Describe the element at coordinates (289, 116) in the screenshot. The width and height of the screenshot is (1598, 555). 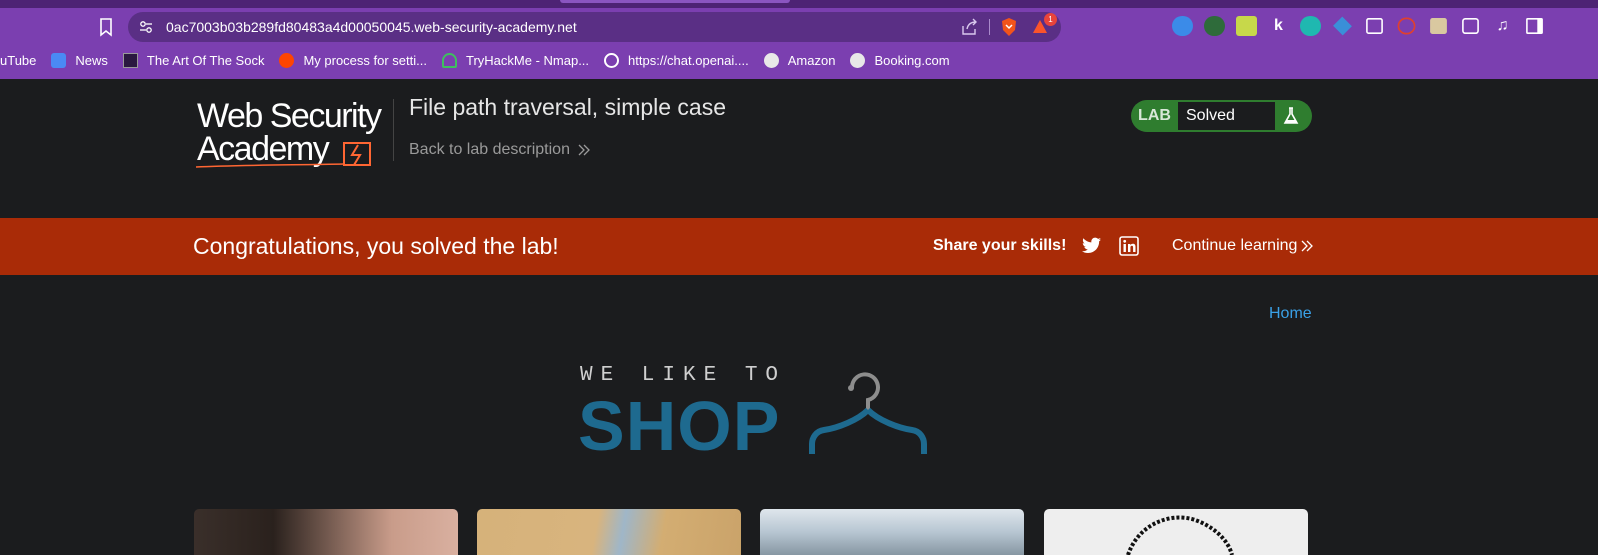
I see `logo-line-1: Web Security` at that location.